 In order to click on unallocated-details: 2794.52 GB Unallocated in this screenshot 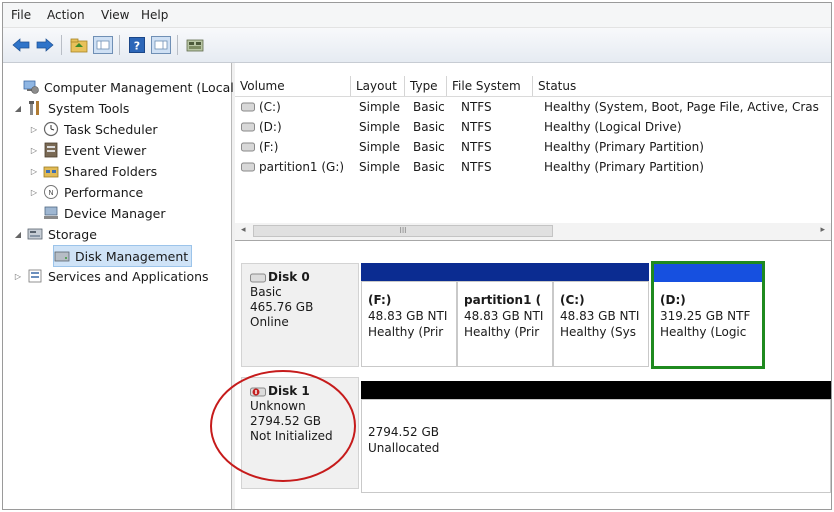, I will do `click(596, 446)`.